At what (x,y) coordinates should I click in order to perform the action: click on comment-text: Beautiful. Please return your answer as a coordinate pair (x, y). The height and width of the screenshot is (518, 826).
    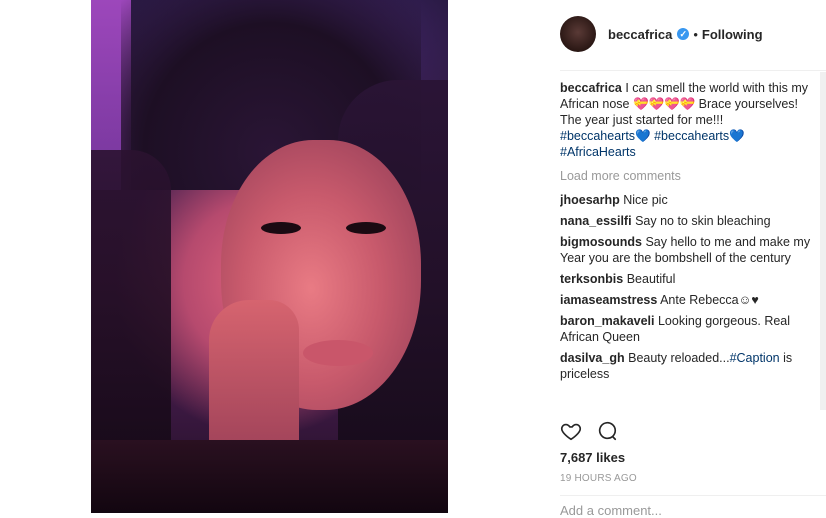
    Looking at the image, I should click on (651, 279).